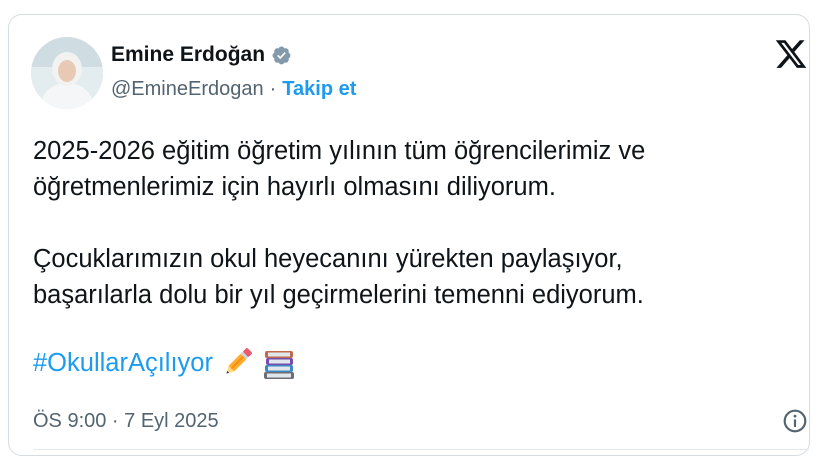 Image resolution: width=817 pixels, height=456 pixels. Describe the element at coordinates (239, 361) in the screenshot. I see `pencil-emoji` at that location.